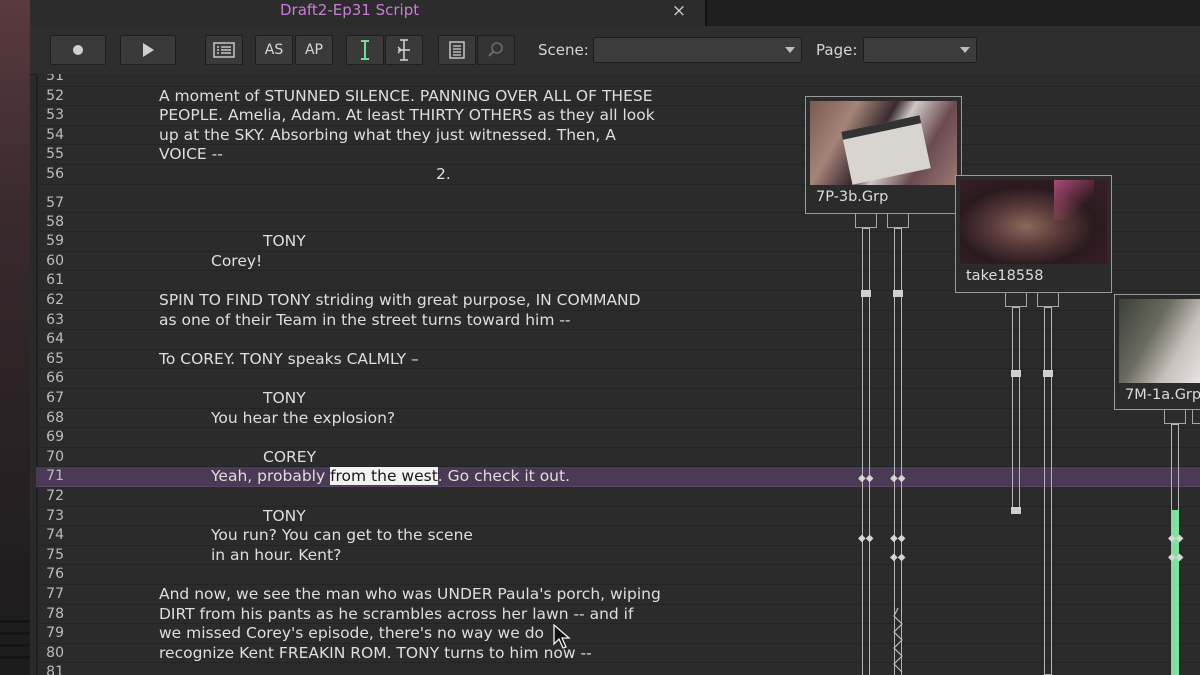 The height and width of the screenshot is (675, 1200). Describe the element at coordinates (274, 50) in the screenshot. I see `as-button: AS` at that location.